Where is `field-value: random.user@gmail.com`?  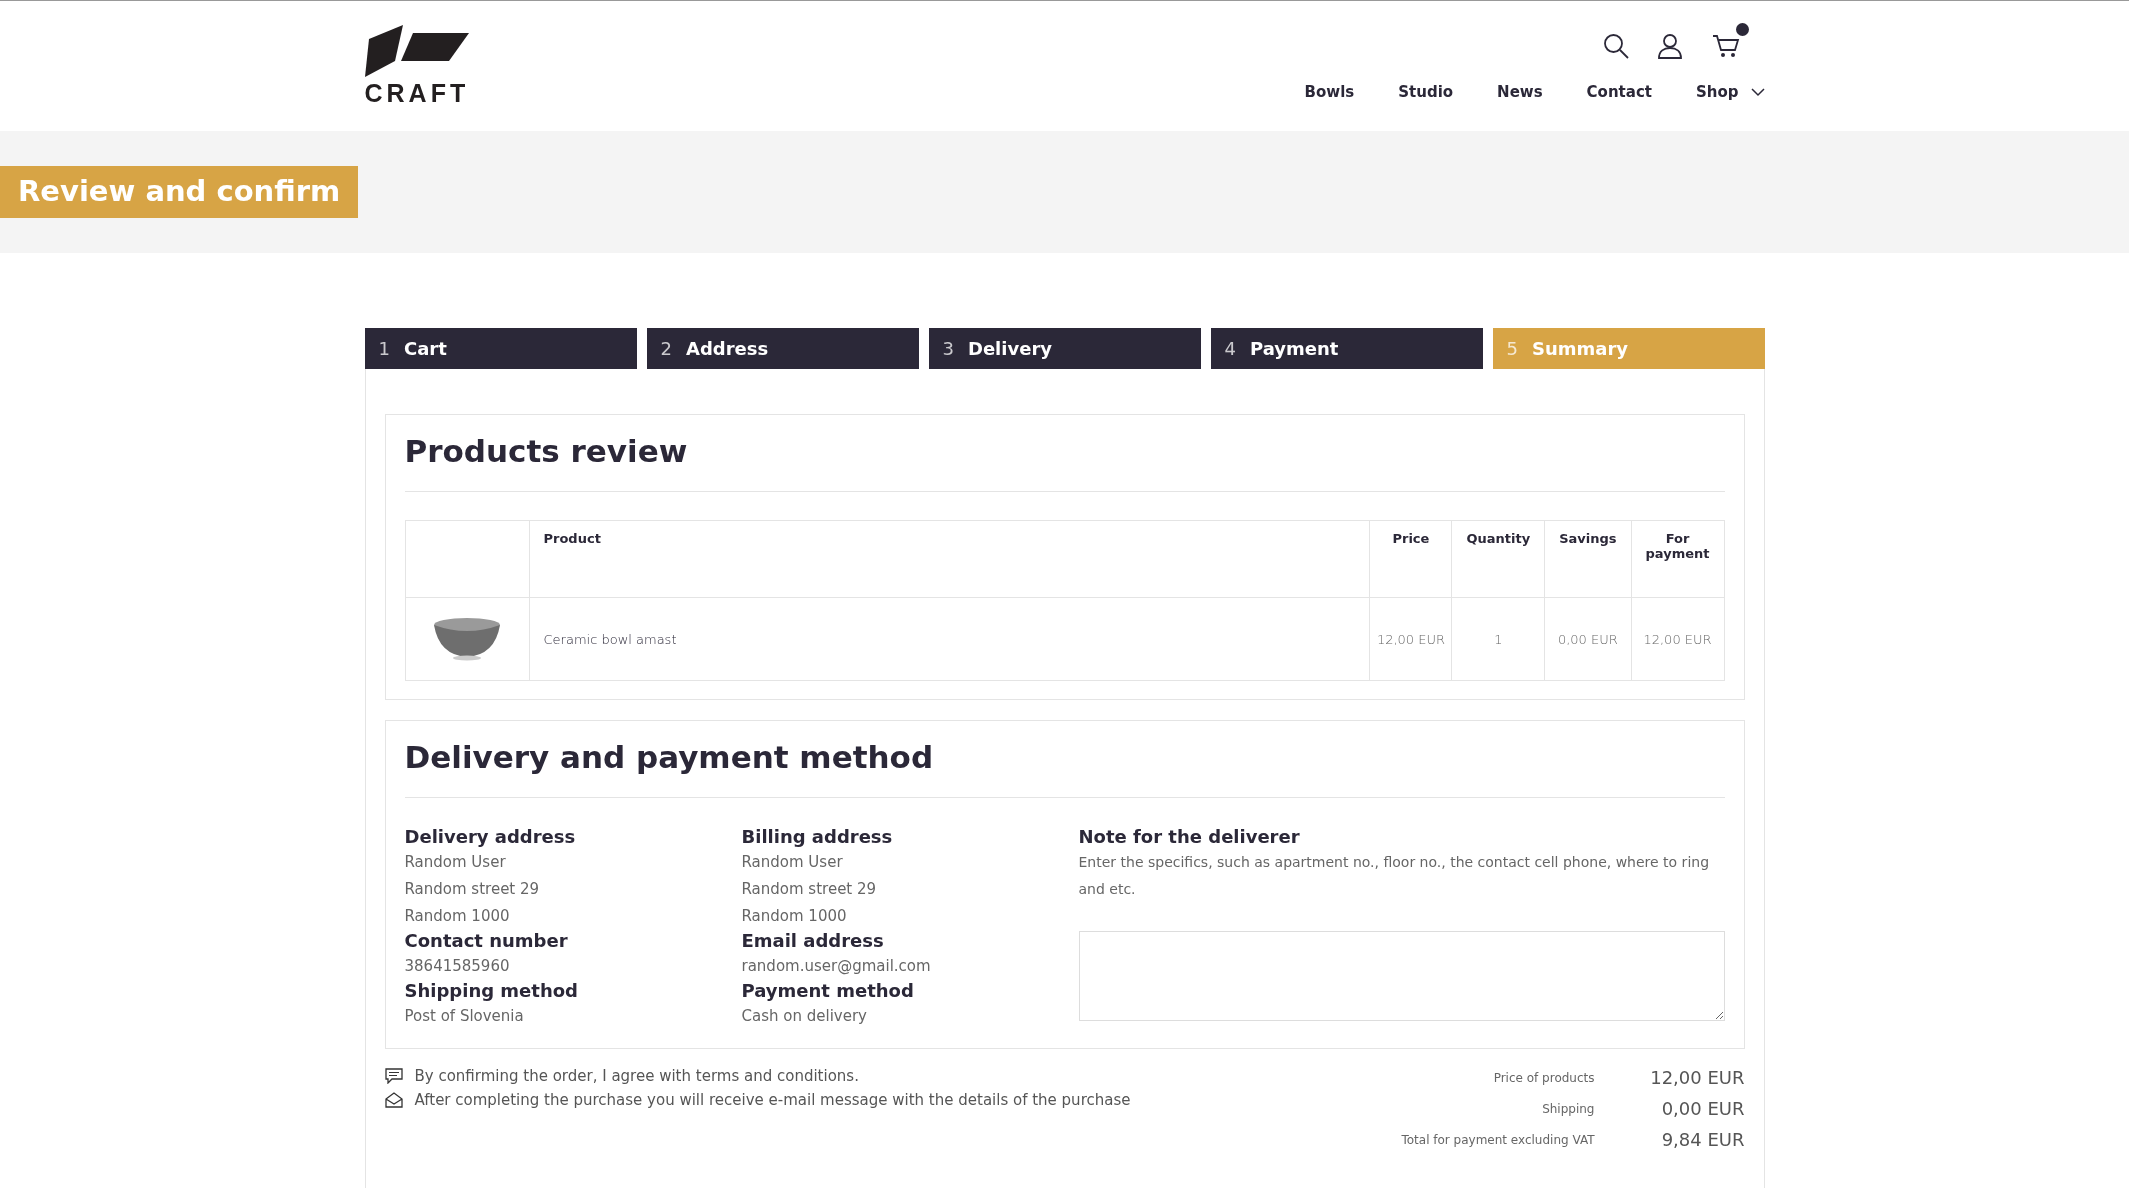
field-value: random.user@gmail.com is located at coordinates (836, 966).